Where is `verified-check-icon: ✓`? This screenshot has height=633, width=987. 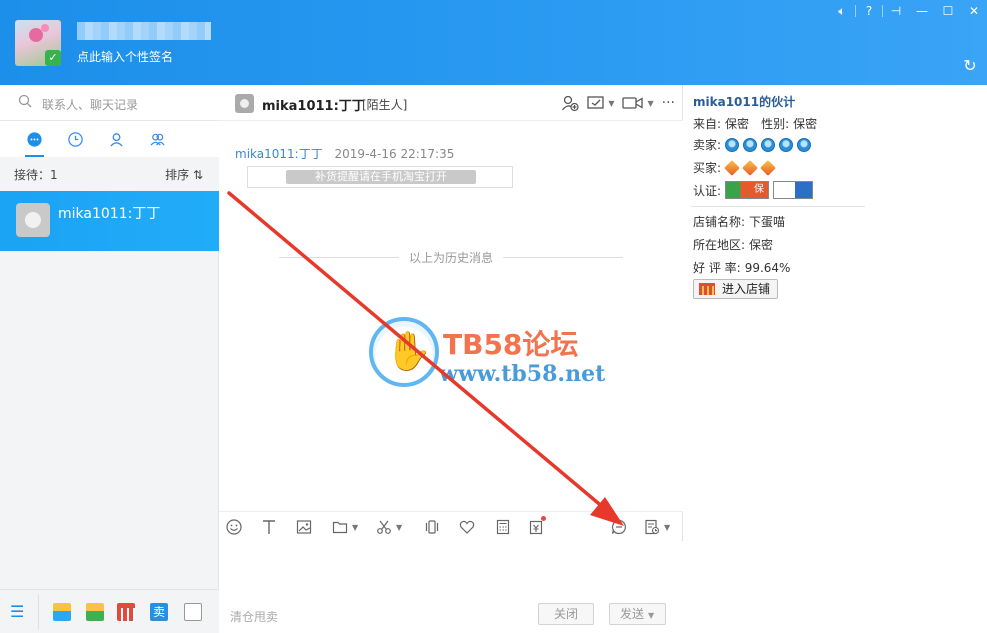
verified-check-icon: ✓ is located at coordinates (53, 58).